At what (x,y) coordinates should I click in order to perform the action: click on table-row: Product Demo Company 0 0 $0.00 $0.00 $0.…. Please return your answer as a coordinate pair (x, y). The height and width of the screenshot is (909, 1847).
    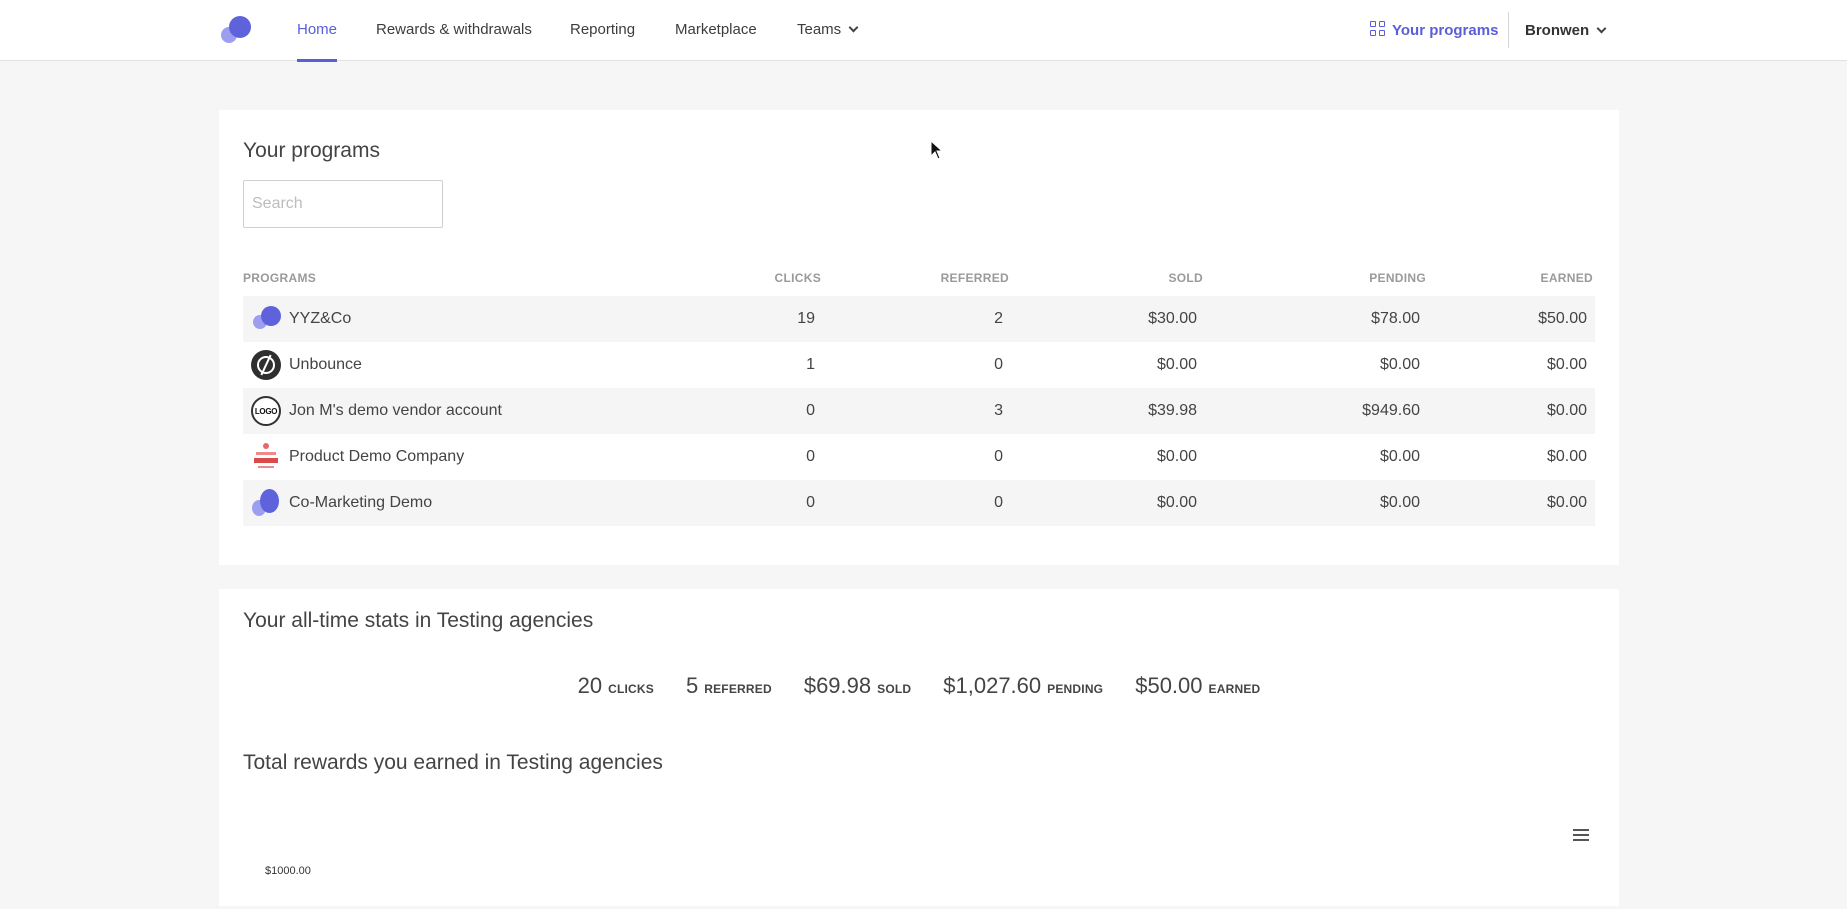
    Looking at the image, I should click on (919, 457).